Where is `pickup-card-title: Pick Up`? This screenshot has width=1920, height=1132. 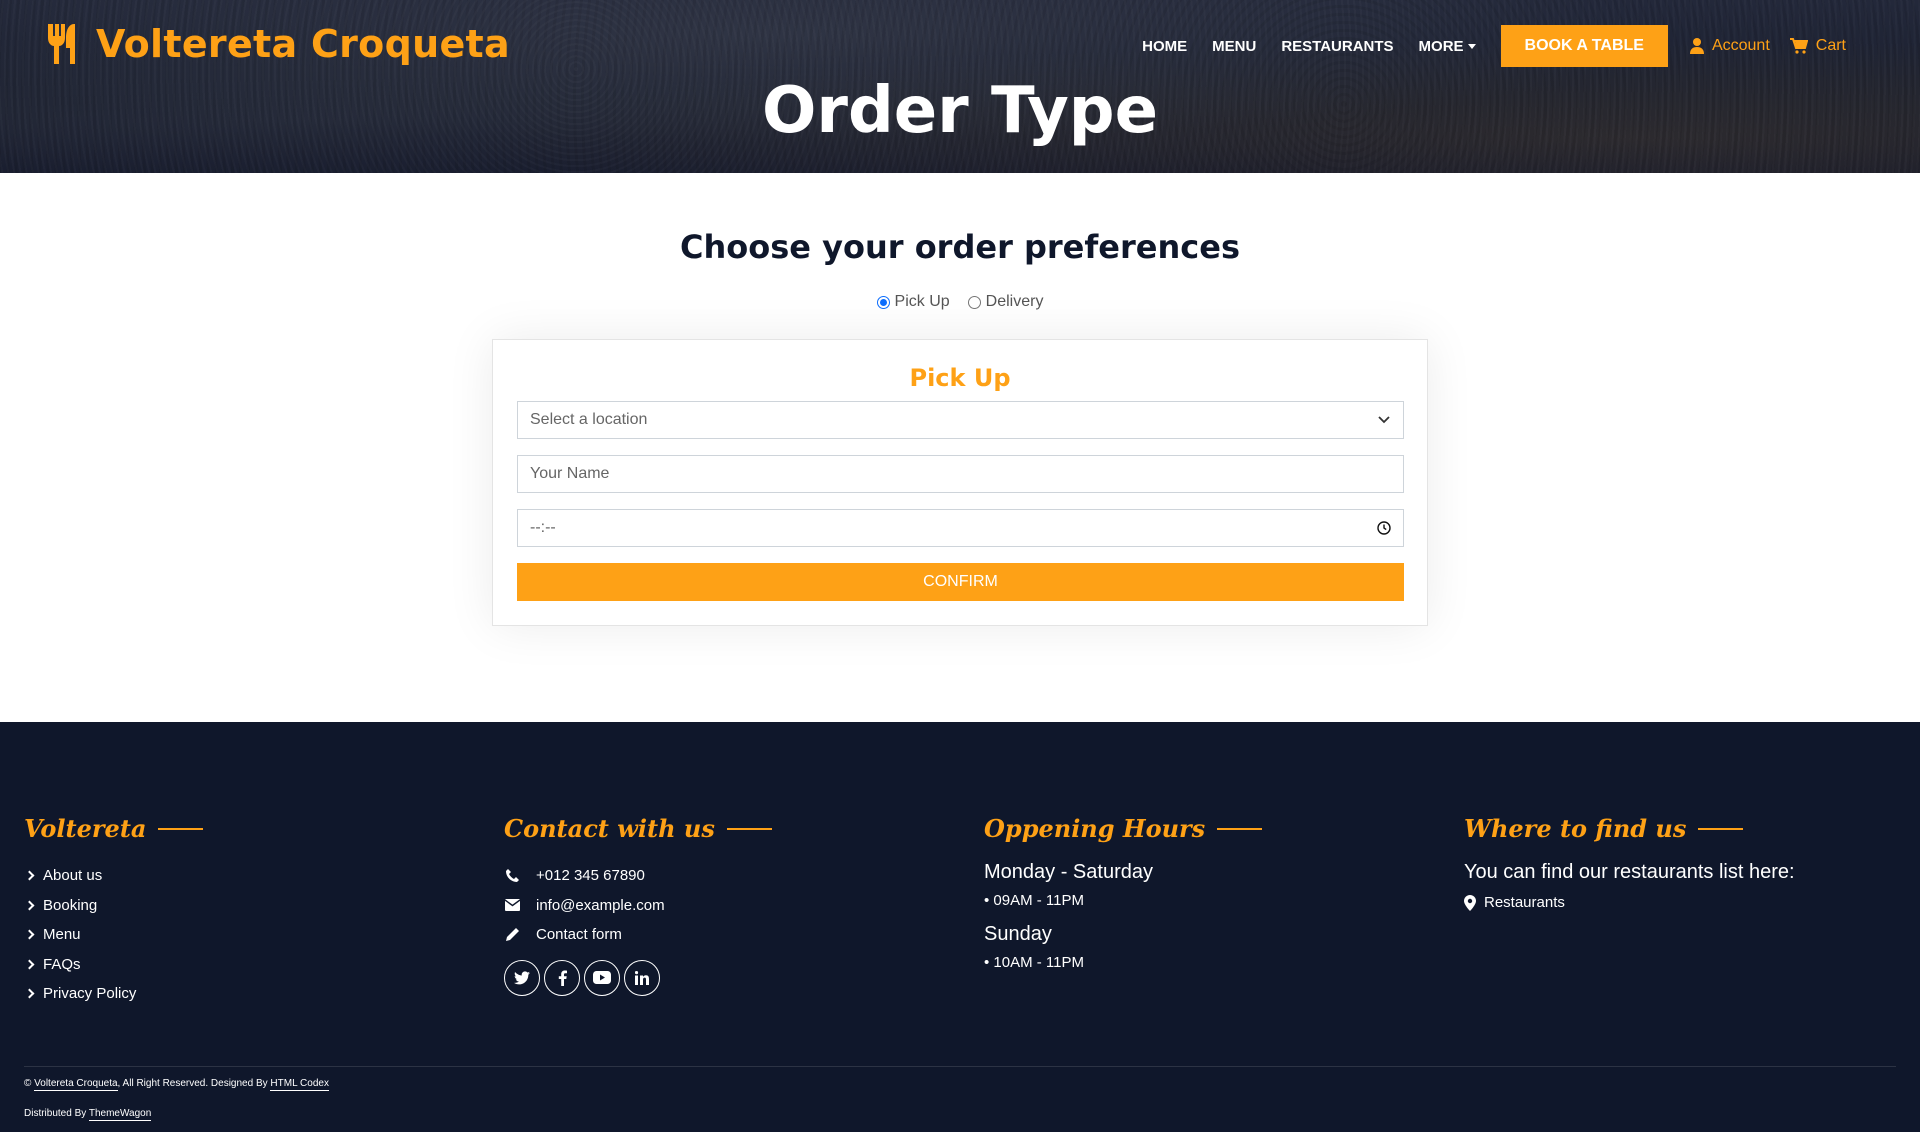 pickup-card-title: Pick Up is located at coordinates (960, 378).